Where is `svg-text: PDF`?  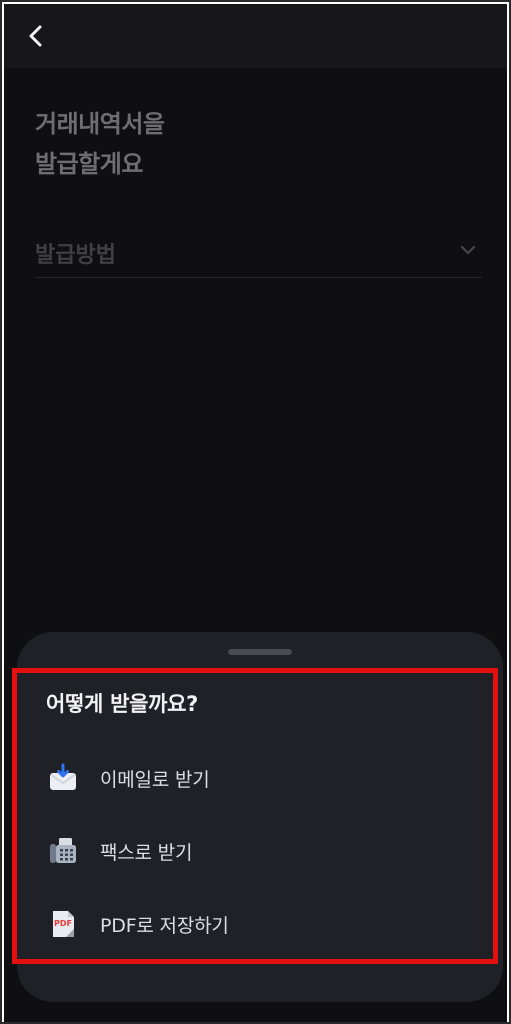
svg-text: PDF is located at coordinates (63, 923).